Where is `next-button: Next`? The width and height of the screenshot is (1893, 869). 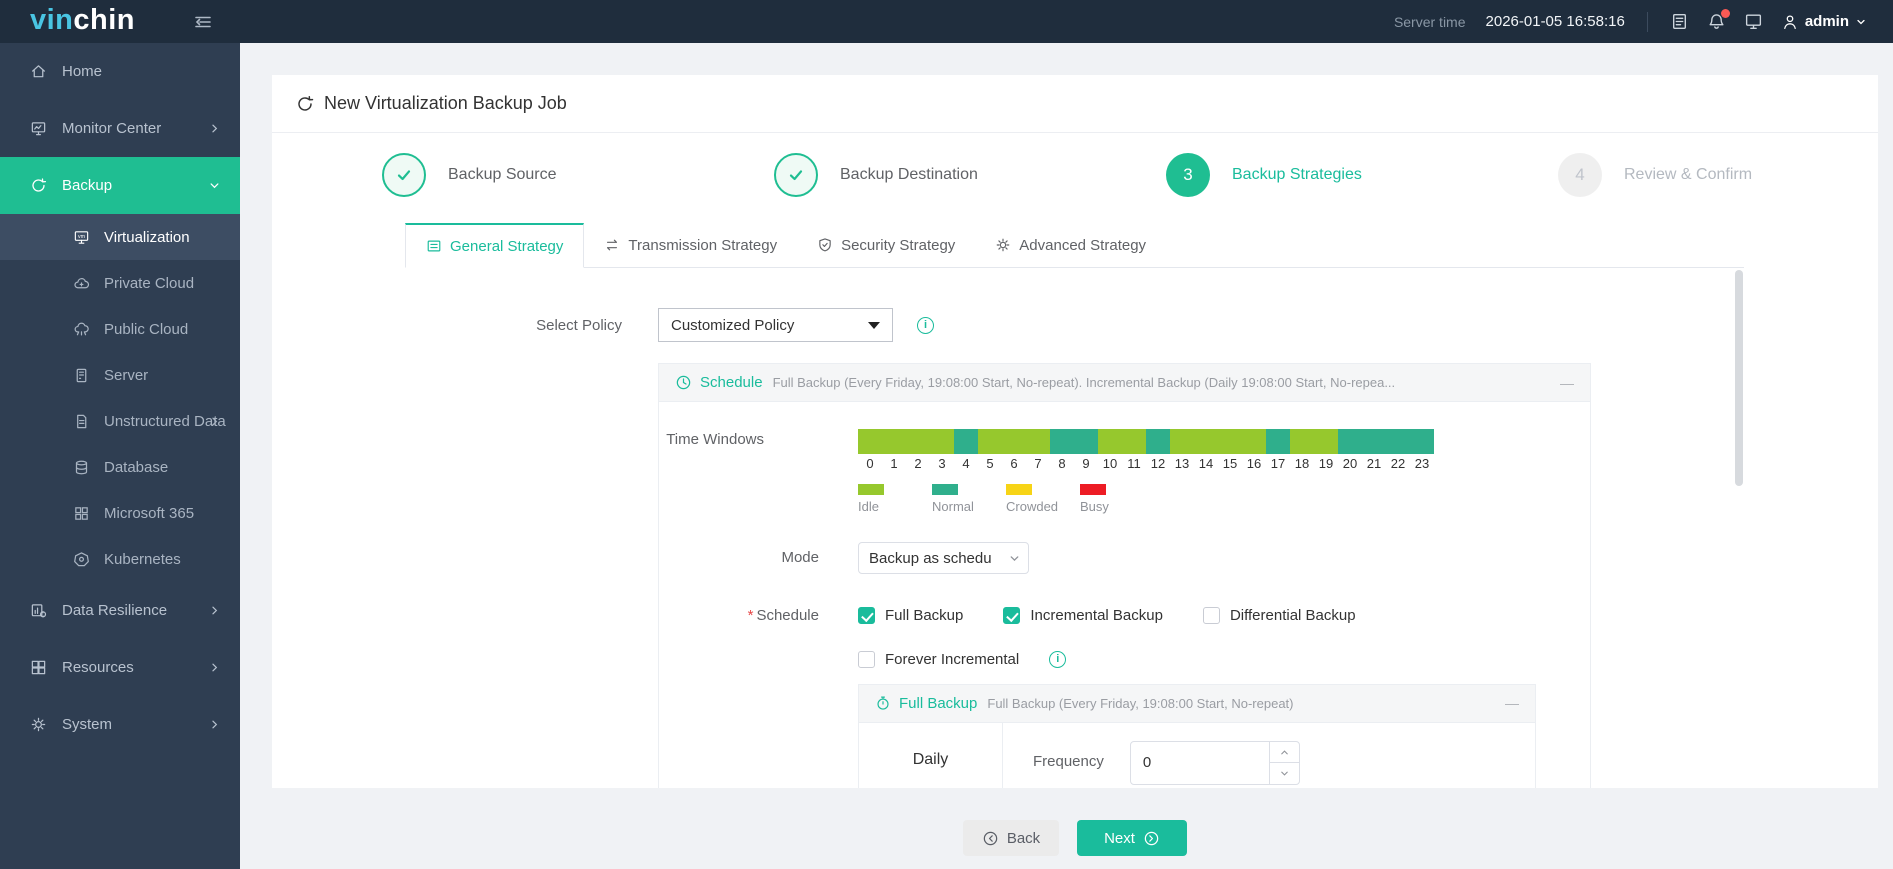 next-button: Next is located at coordinates (1132, 838).